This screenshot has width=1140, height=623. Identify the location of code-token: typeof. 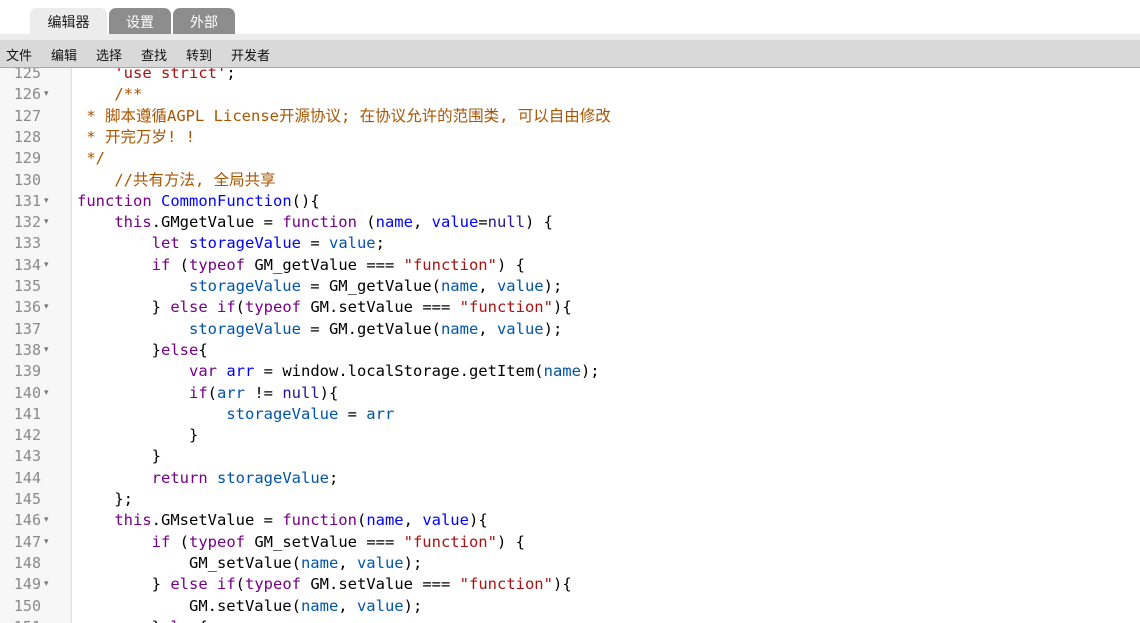
(273, 584).